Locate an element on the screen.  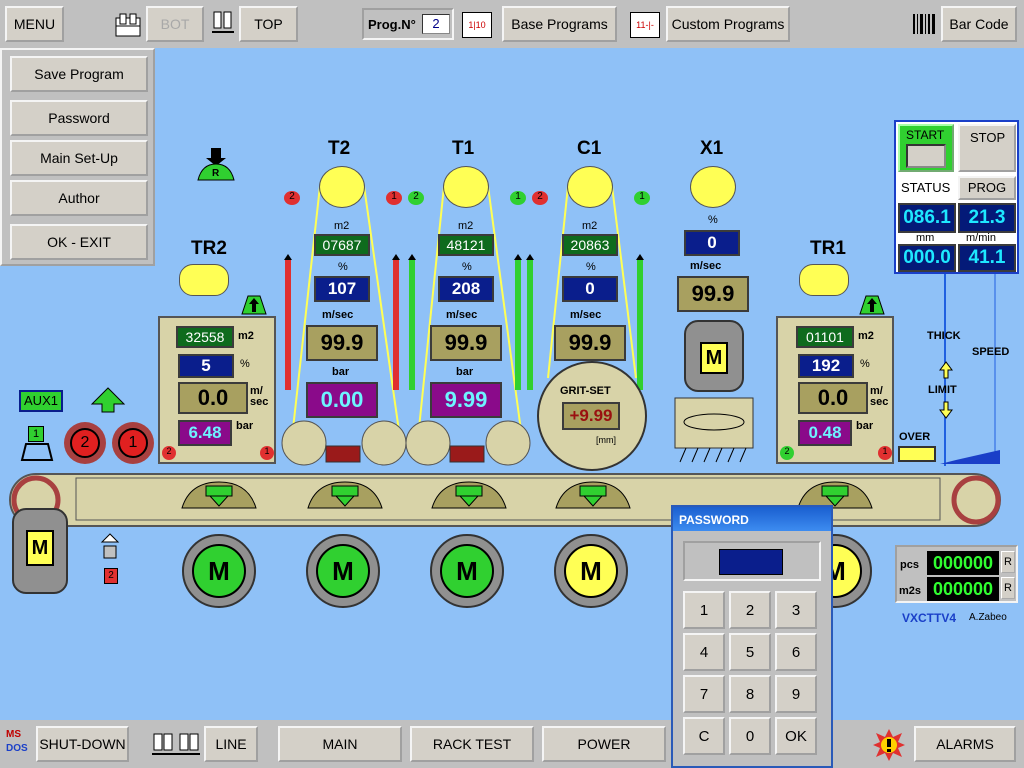
thick-set-value: 000.0 is located at coordinates (927, 258).